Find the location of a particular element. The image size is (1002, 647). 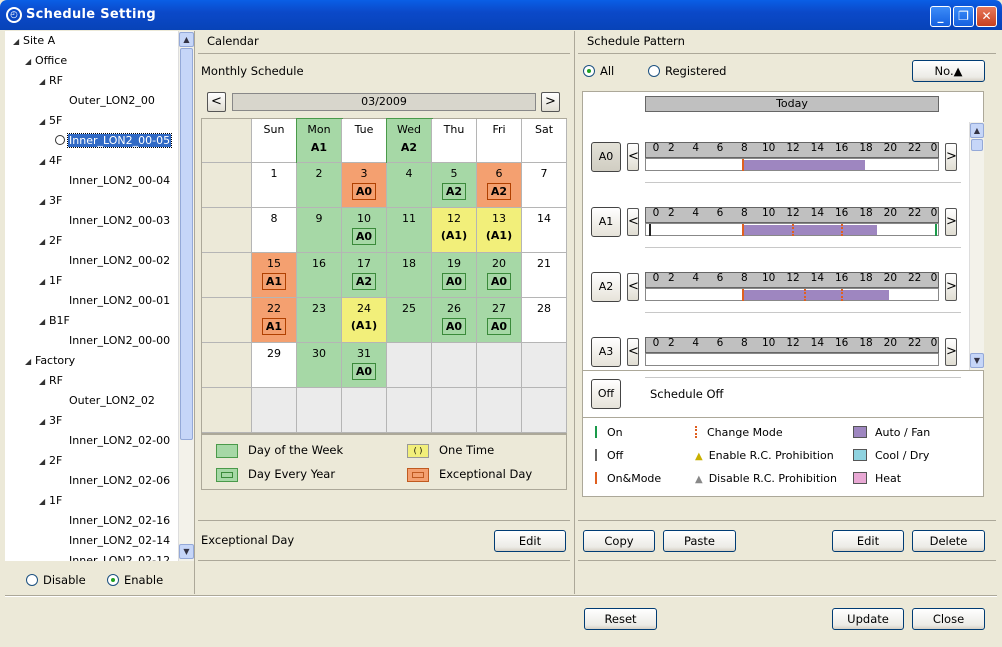

day-cell: 5 A2 is located at coordinates (454, 185).